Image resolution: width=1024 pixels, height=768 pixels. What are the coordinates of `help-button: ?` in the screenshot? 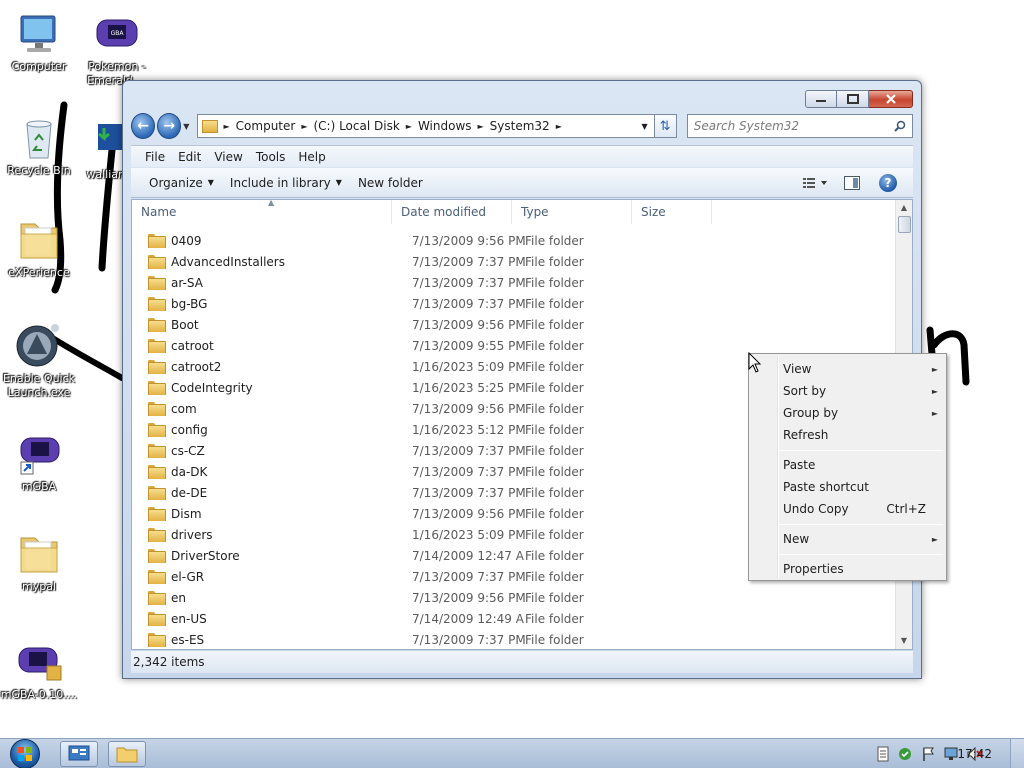 It's located at (888, 183).